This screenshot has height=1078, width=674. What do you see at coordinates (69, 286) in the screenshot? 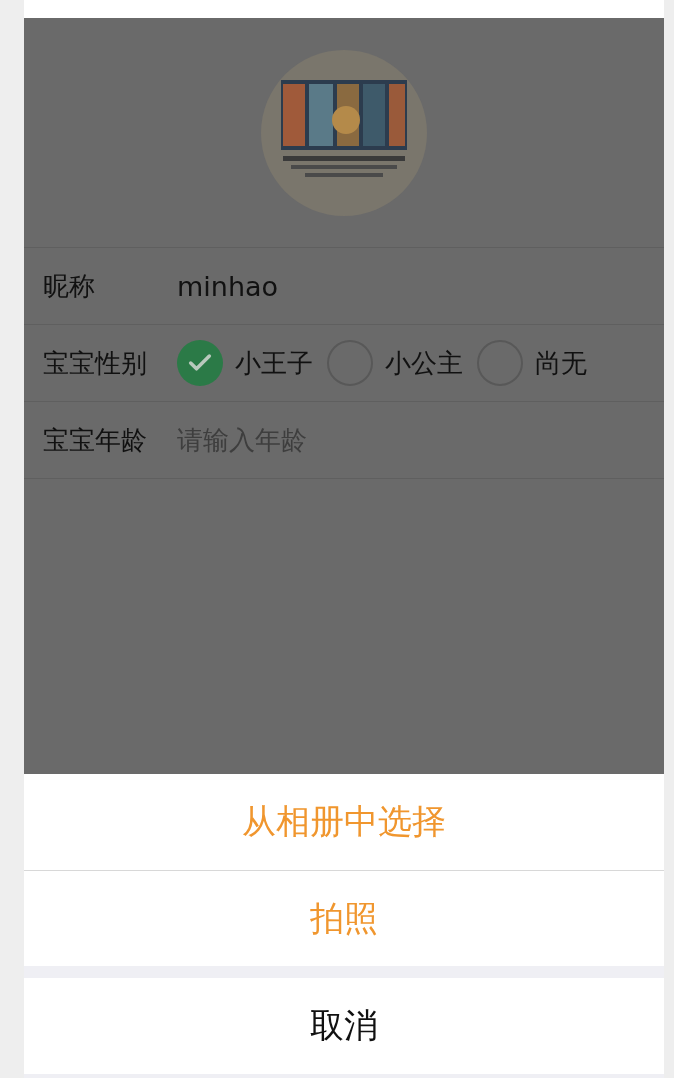
I see `field-label: 昵称` at bounding box center [69, 286].